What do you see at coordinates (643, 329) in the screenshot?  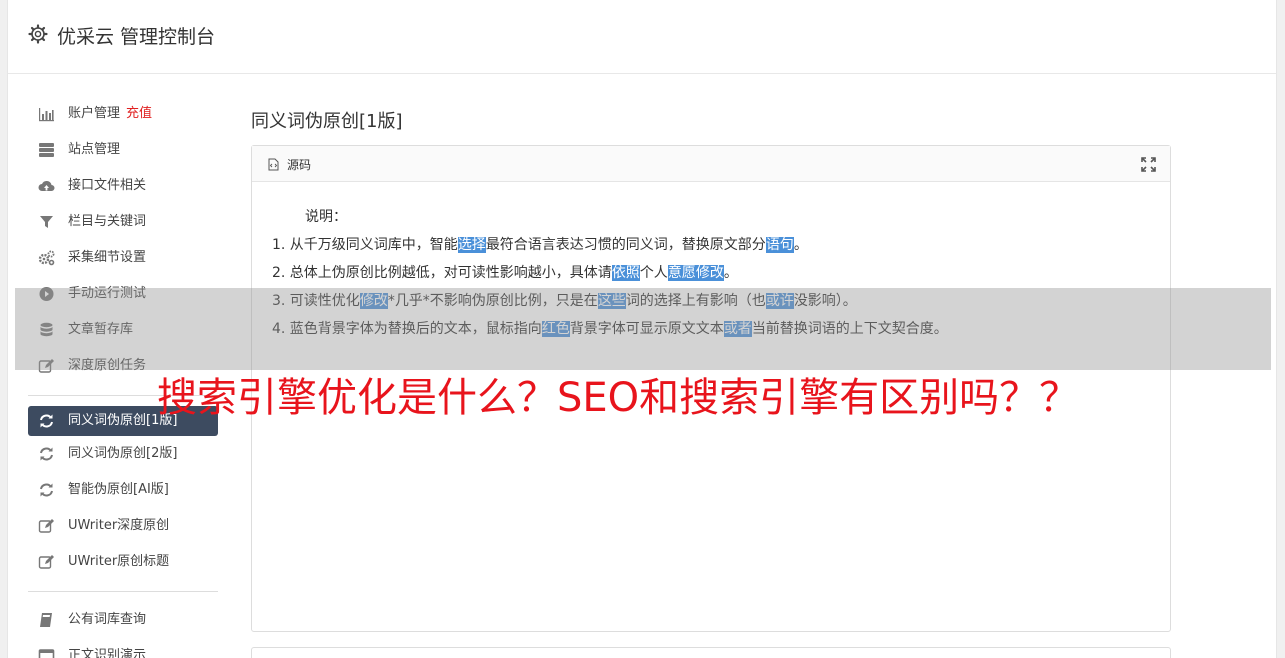 I see `overlay-band` at bounding box center [643, 329].